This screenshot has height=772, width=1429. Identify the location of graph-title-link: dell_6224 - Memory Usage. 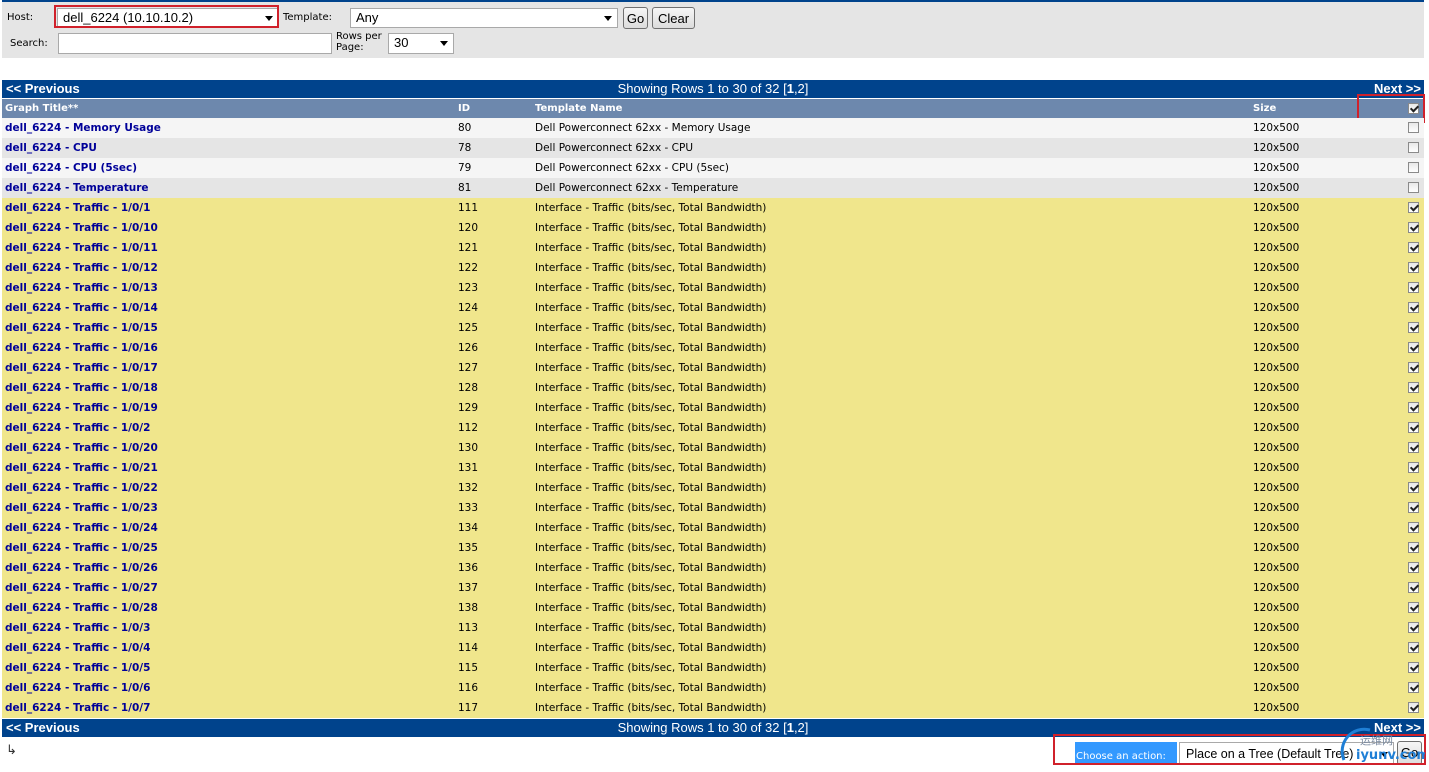
(83, 128).